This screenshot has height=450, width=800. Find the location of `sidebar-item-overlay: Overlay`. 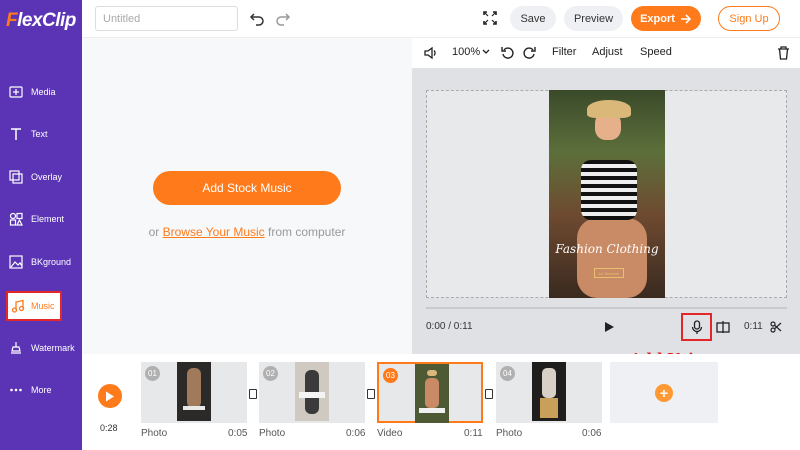

sidebar-item-overlay: Overlay is located at coordinates (41, 177).